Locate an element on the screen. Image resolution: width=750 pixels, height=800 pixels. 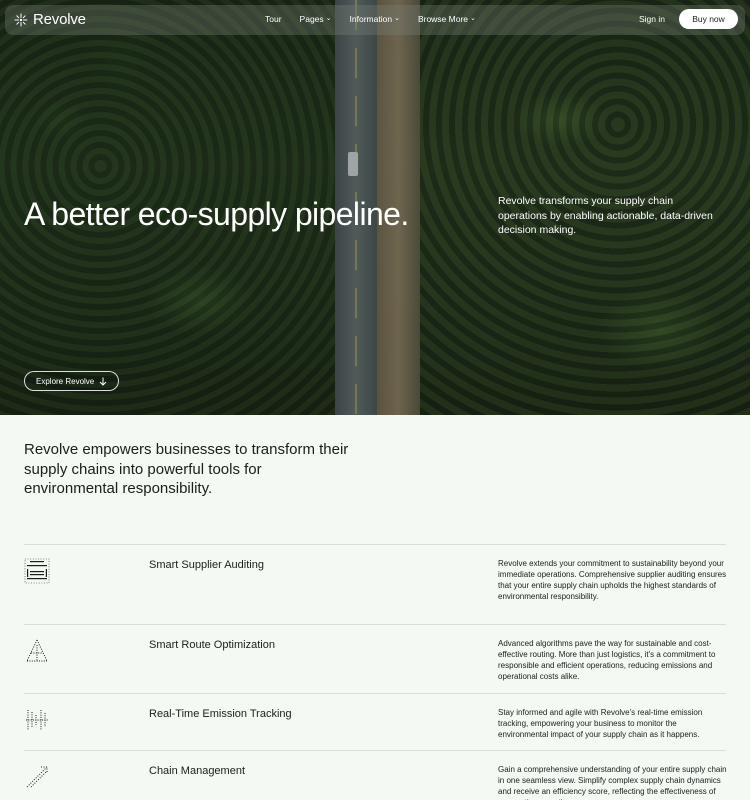
logo: Revolve is located at coordinates (50, 19).